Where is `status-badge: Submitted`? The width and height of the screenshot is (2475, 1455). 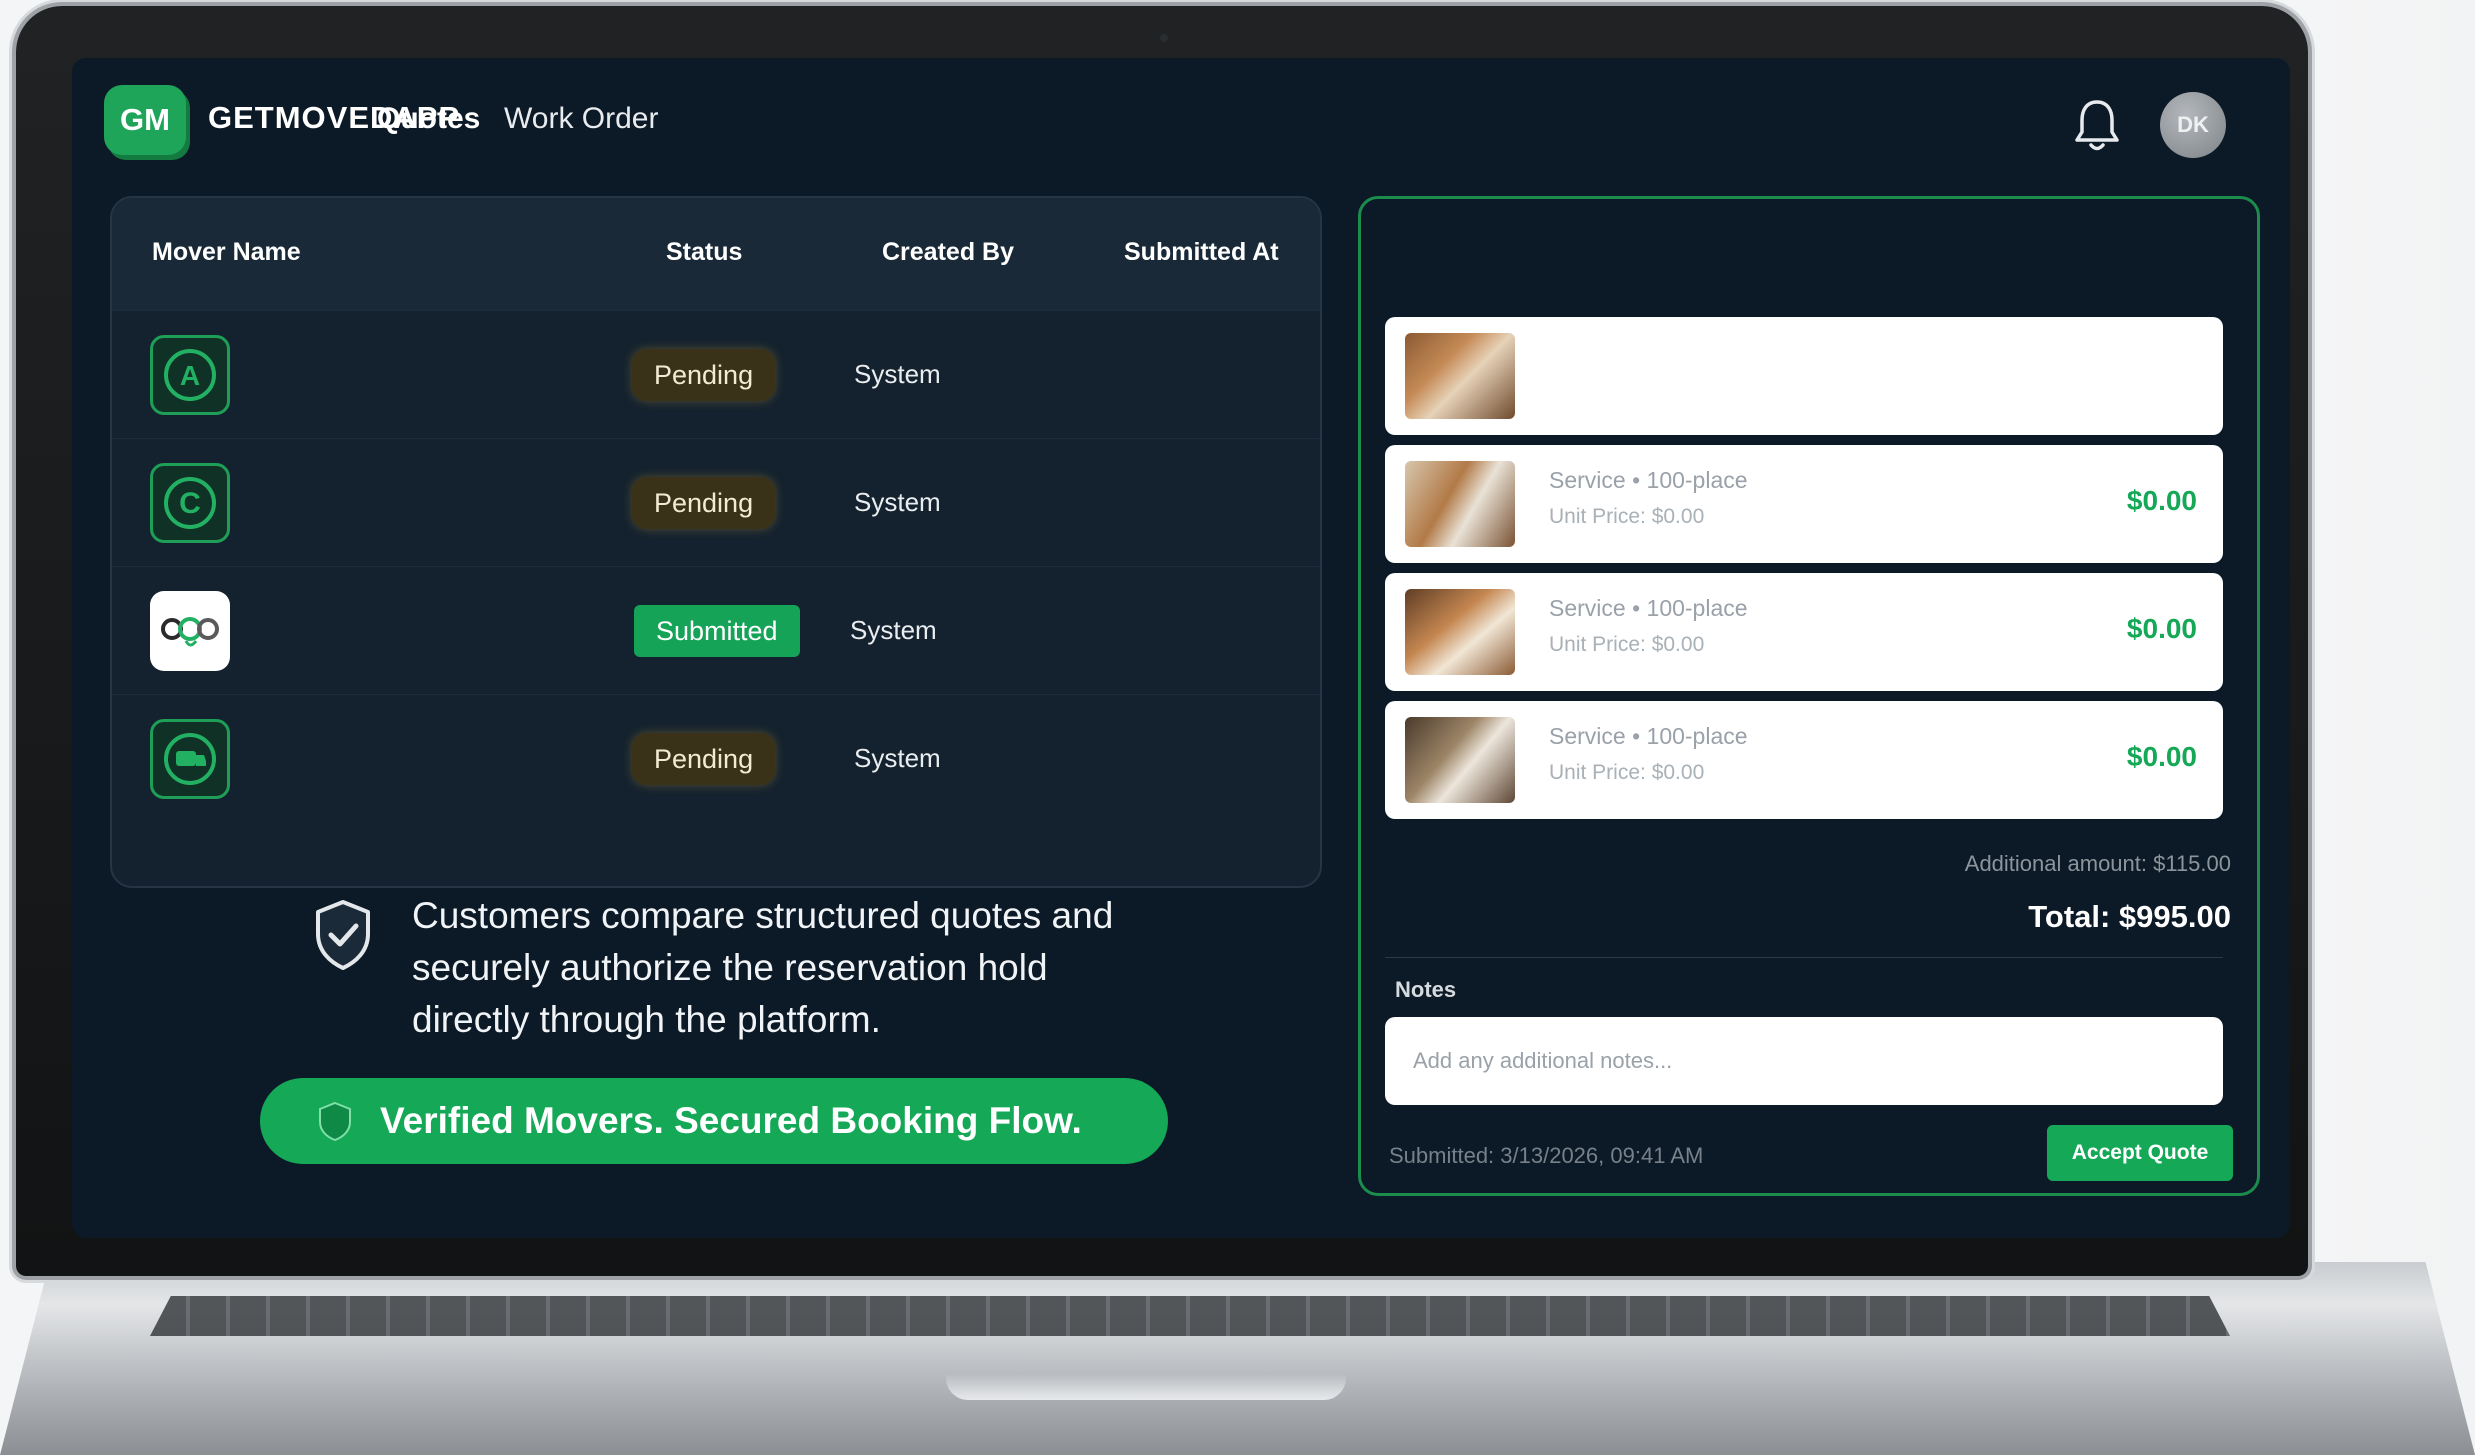 status-badge: Submitted is located at coordinates (717, 631).